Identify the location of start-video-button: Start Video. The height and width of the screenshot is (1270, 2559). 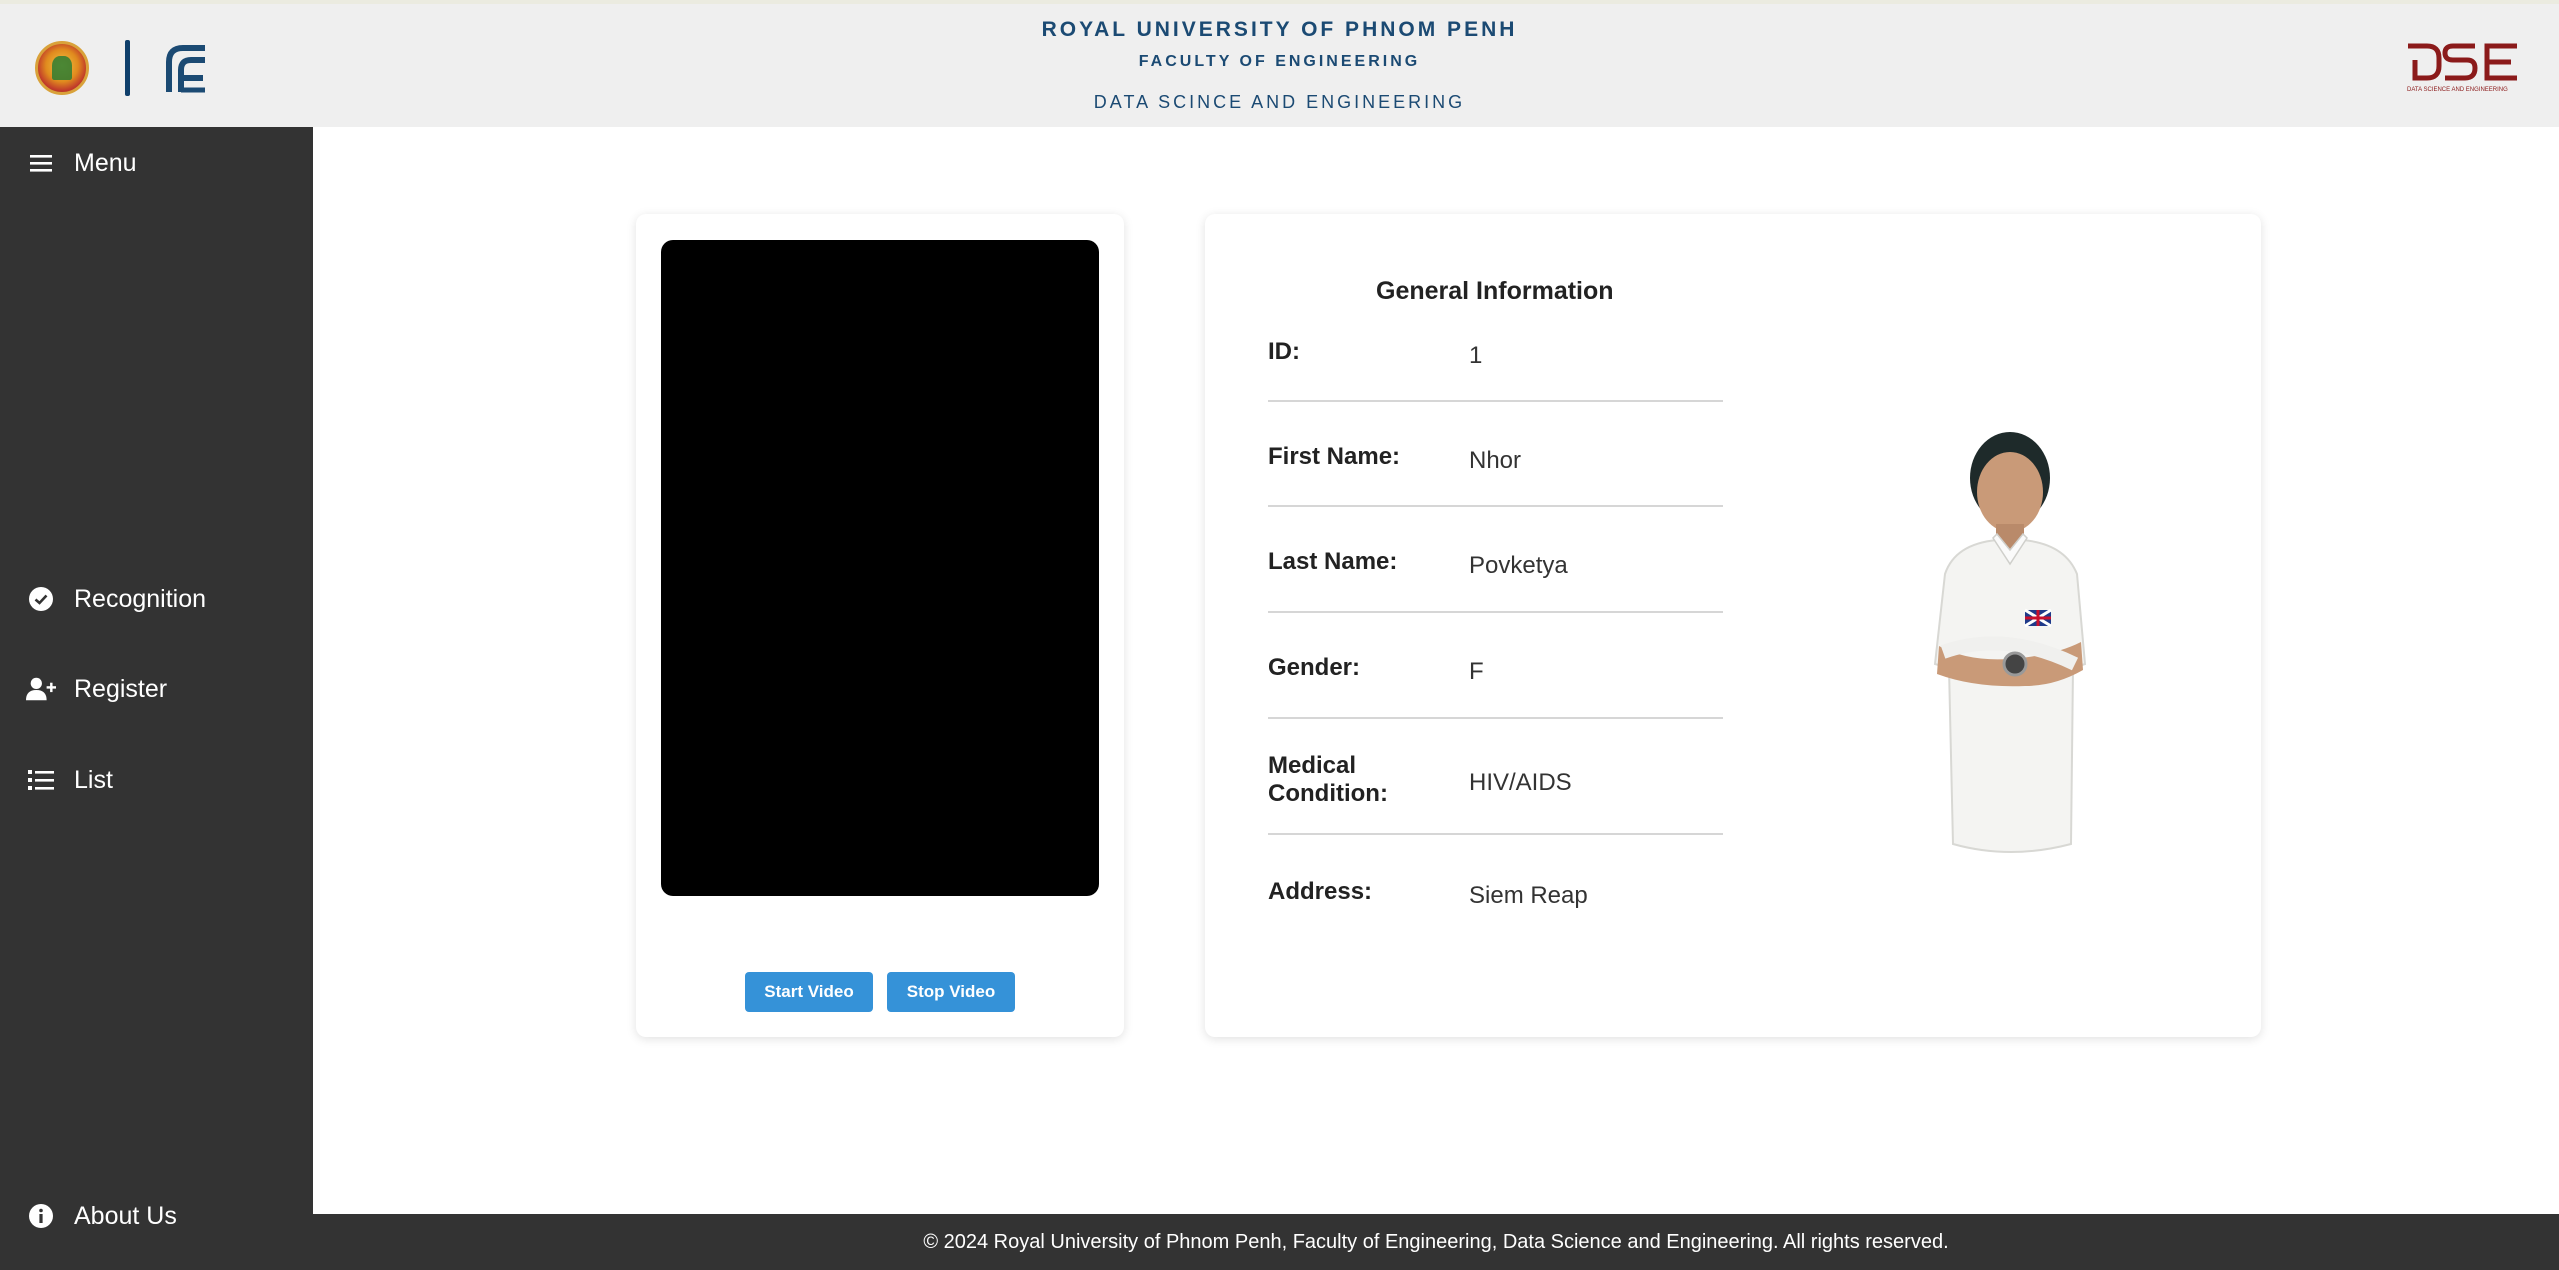
(809, 992).